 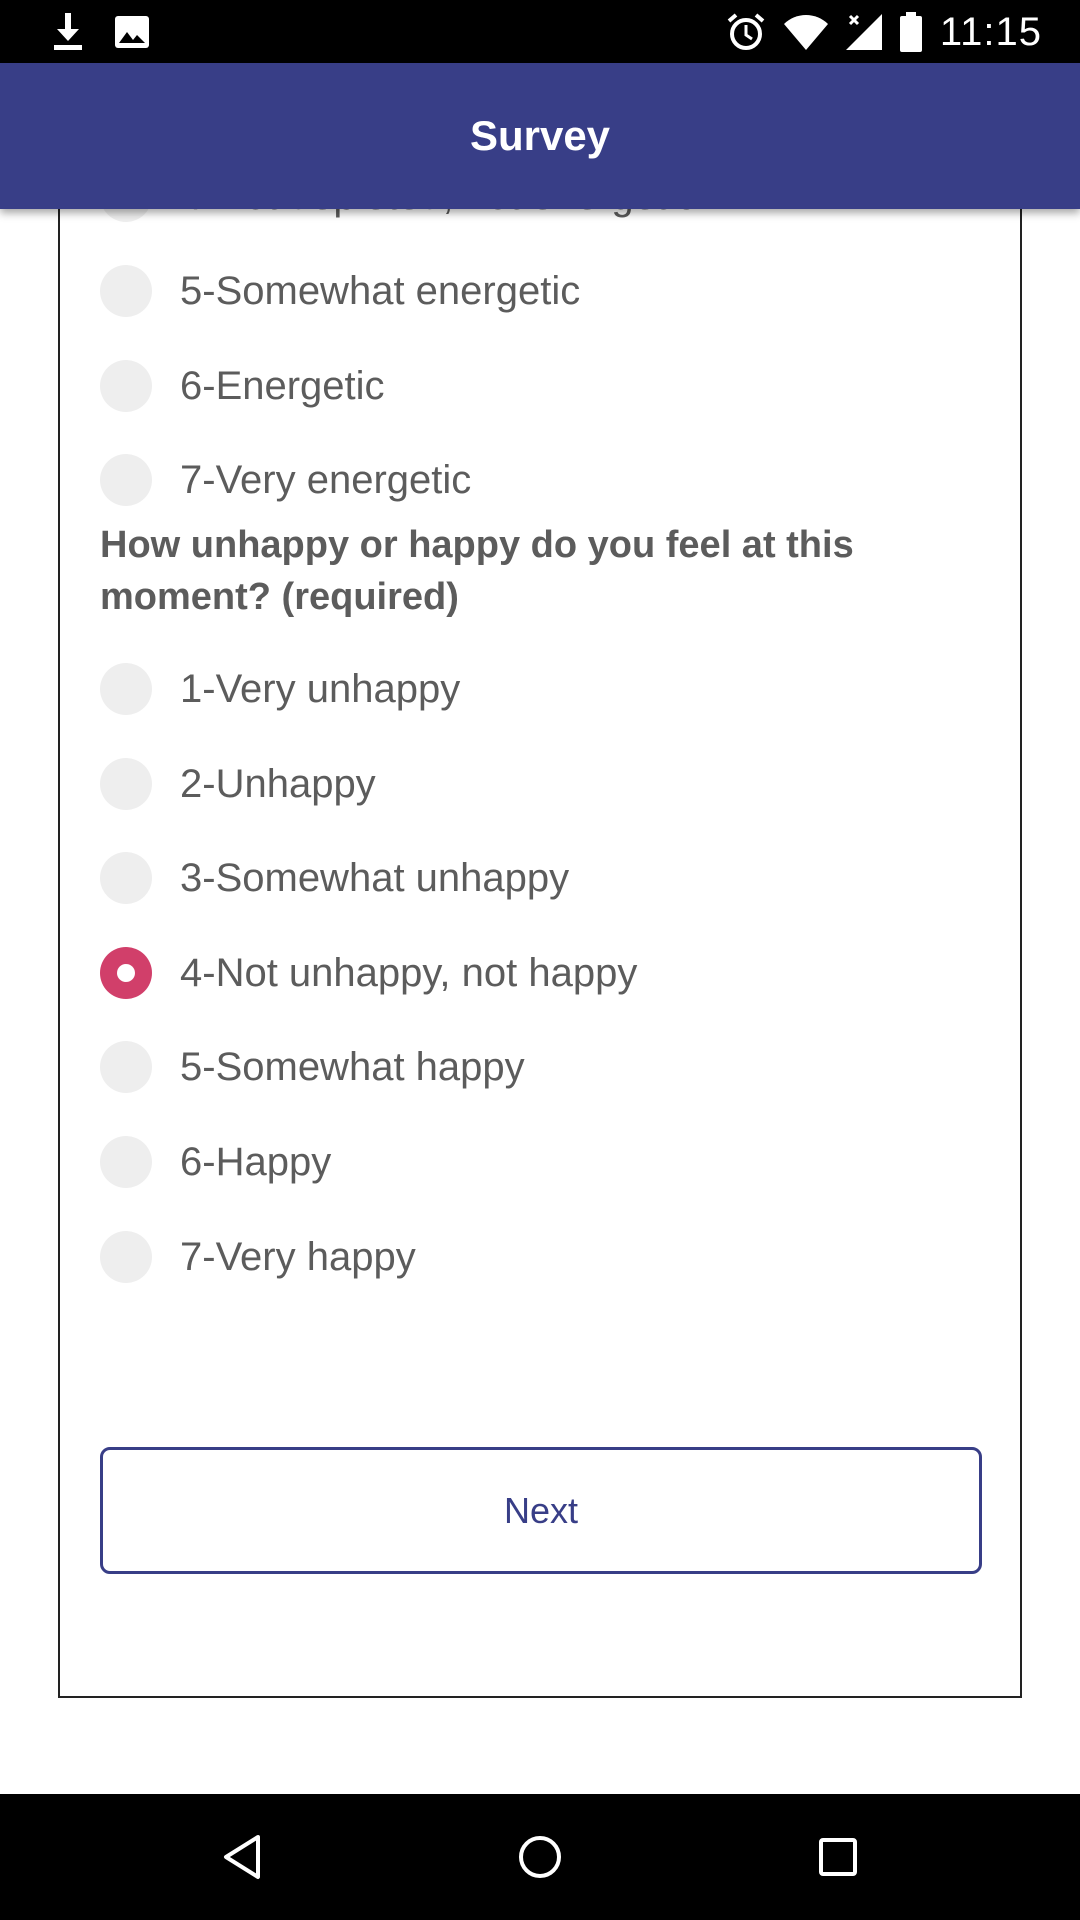 I want to click on option-q2-2: 2-Unhappy, so click(x=238, y=784).